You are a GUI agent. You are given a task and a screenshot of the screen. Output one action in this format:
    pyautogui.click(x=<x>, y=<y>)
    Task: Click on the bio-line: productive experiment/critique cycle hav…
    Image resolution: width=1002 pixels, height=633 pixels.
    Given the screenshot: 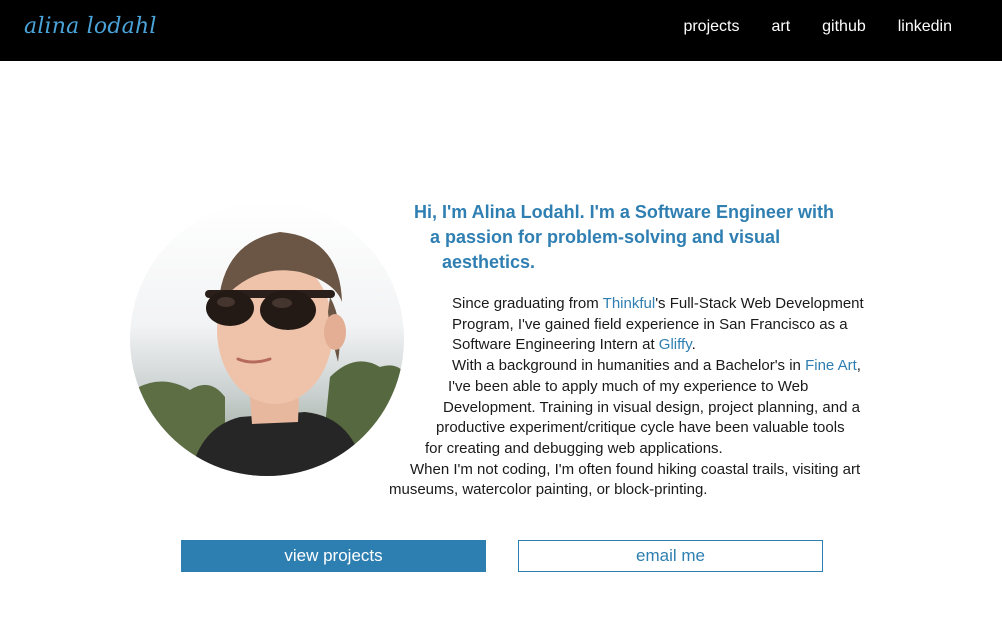 What is the action you would take?
    pyautogui.click(x=640, y=428)
    